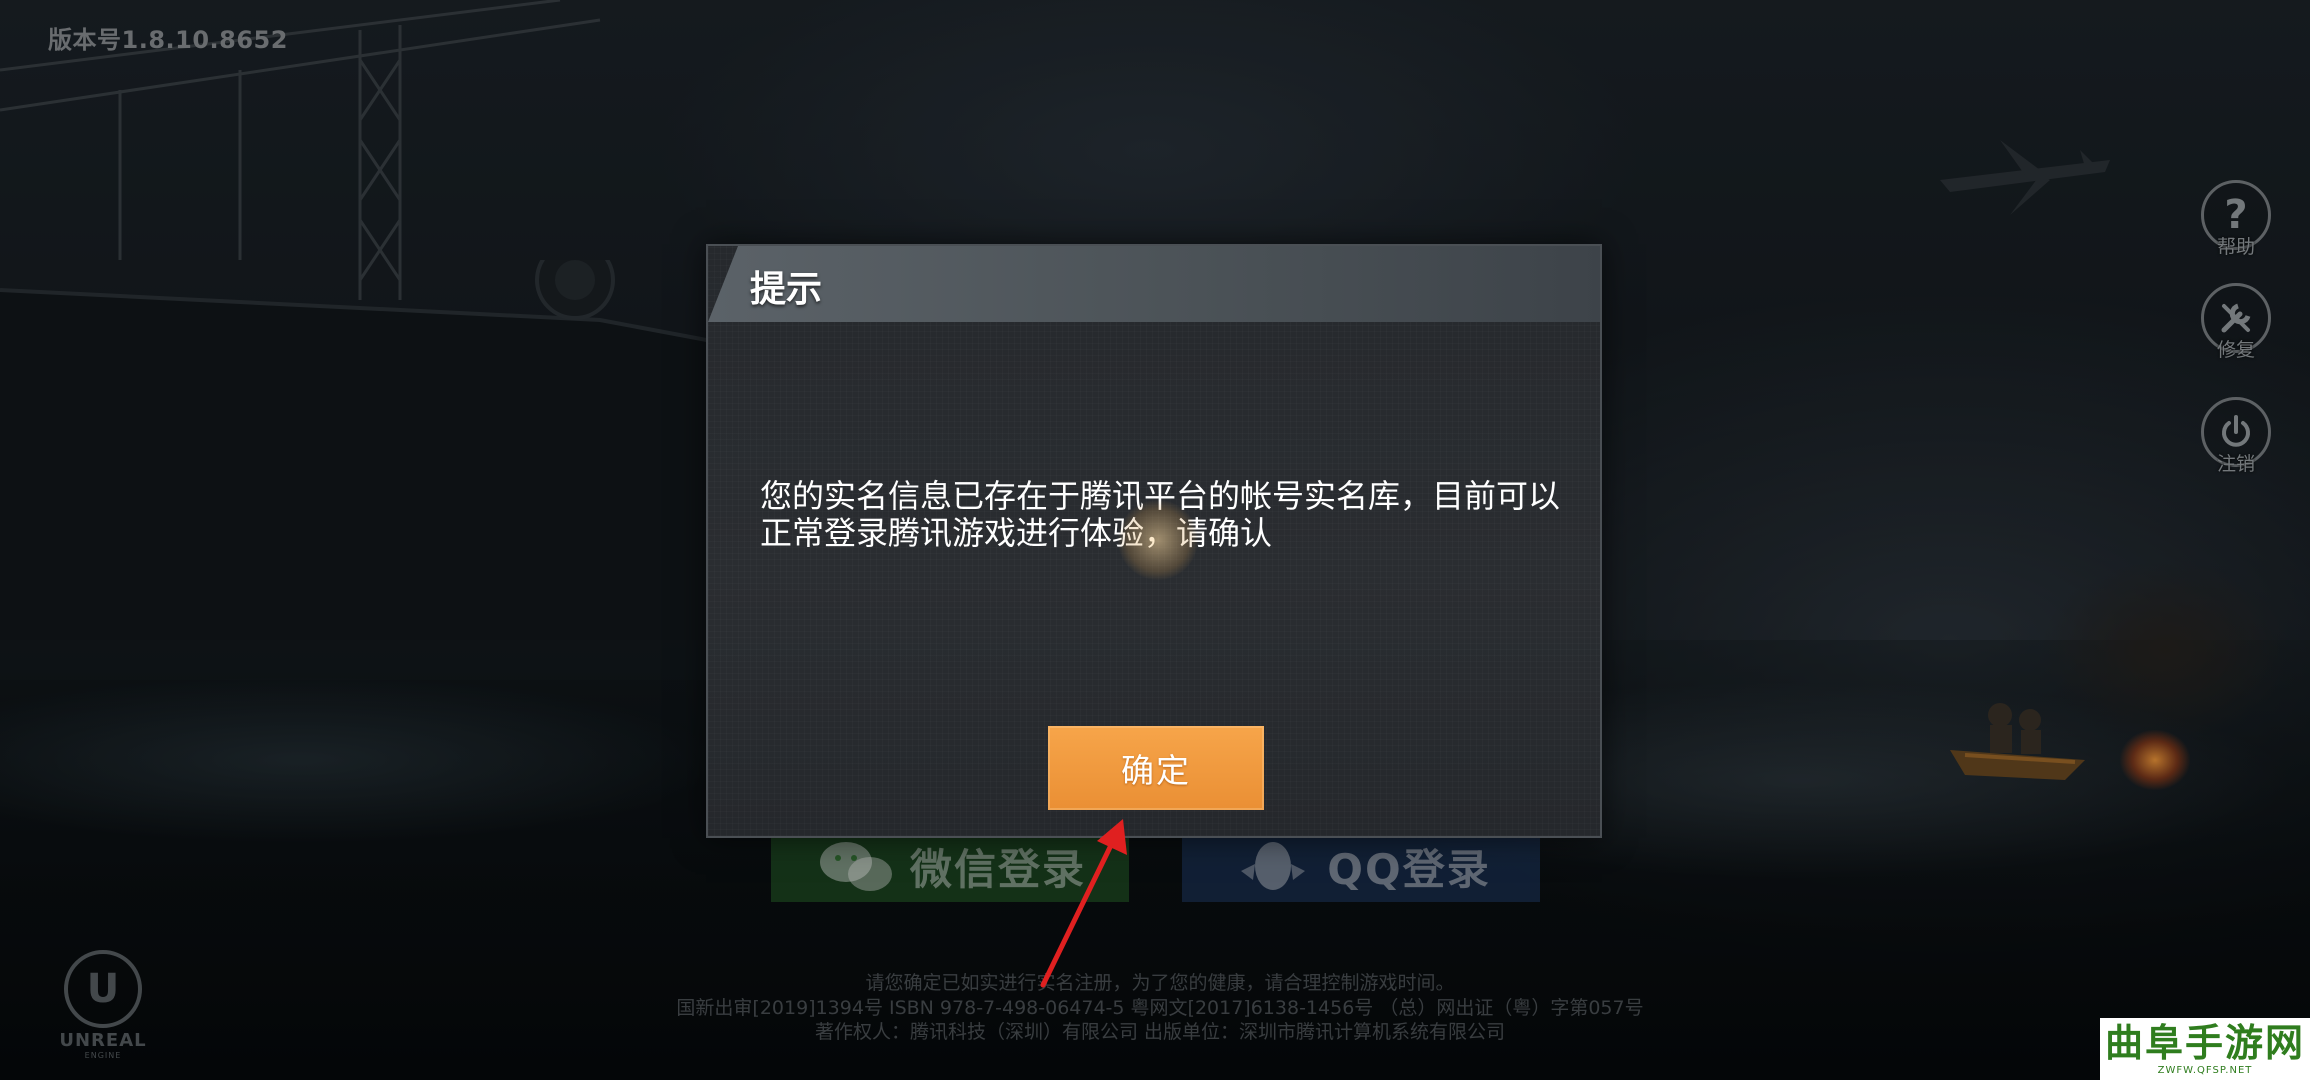 This screenshot has width=2310, height=1080. Describe the element at coordinates (786, 289) in the screenshot. I see `dialog-title: 提示` at that location.